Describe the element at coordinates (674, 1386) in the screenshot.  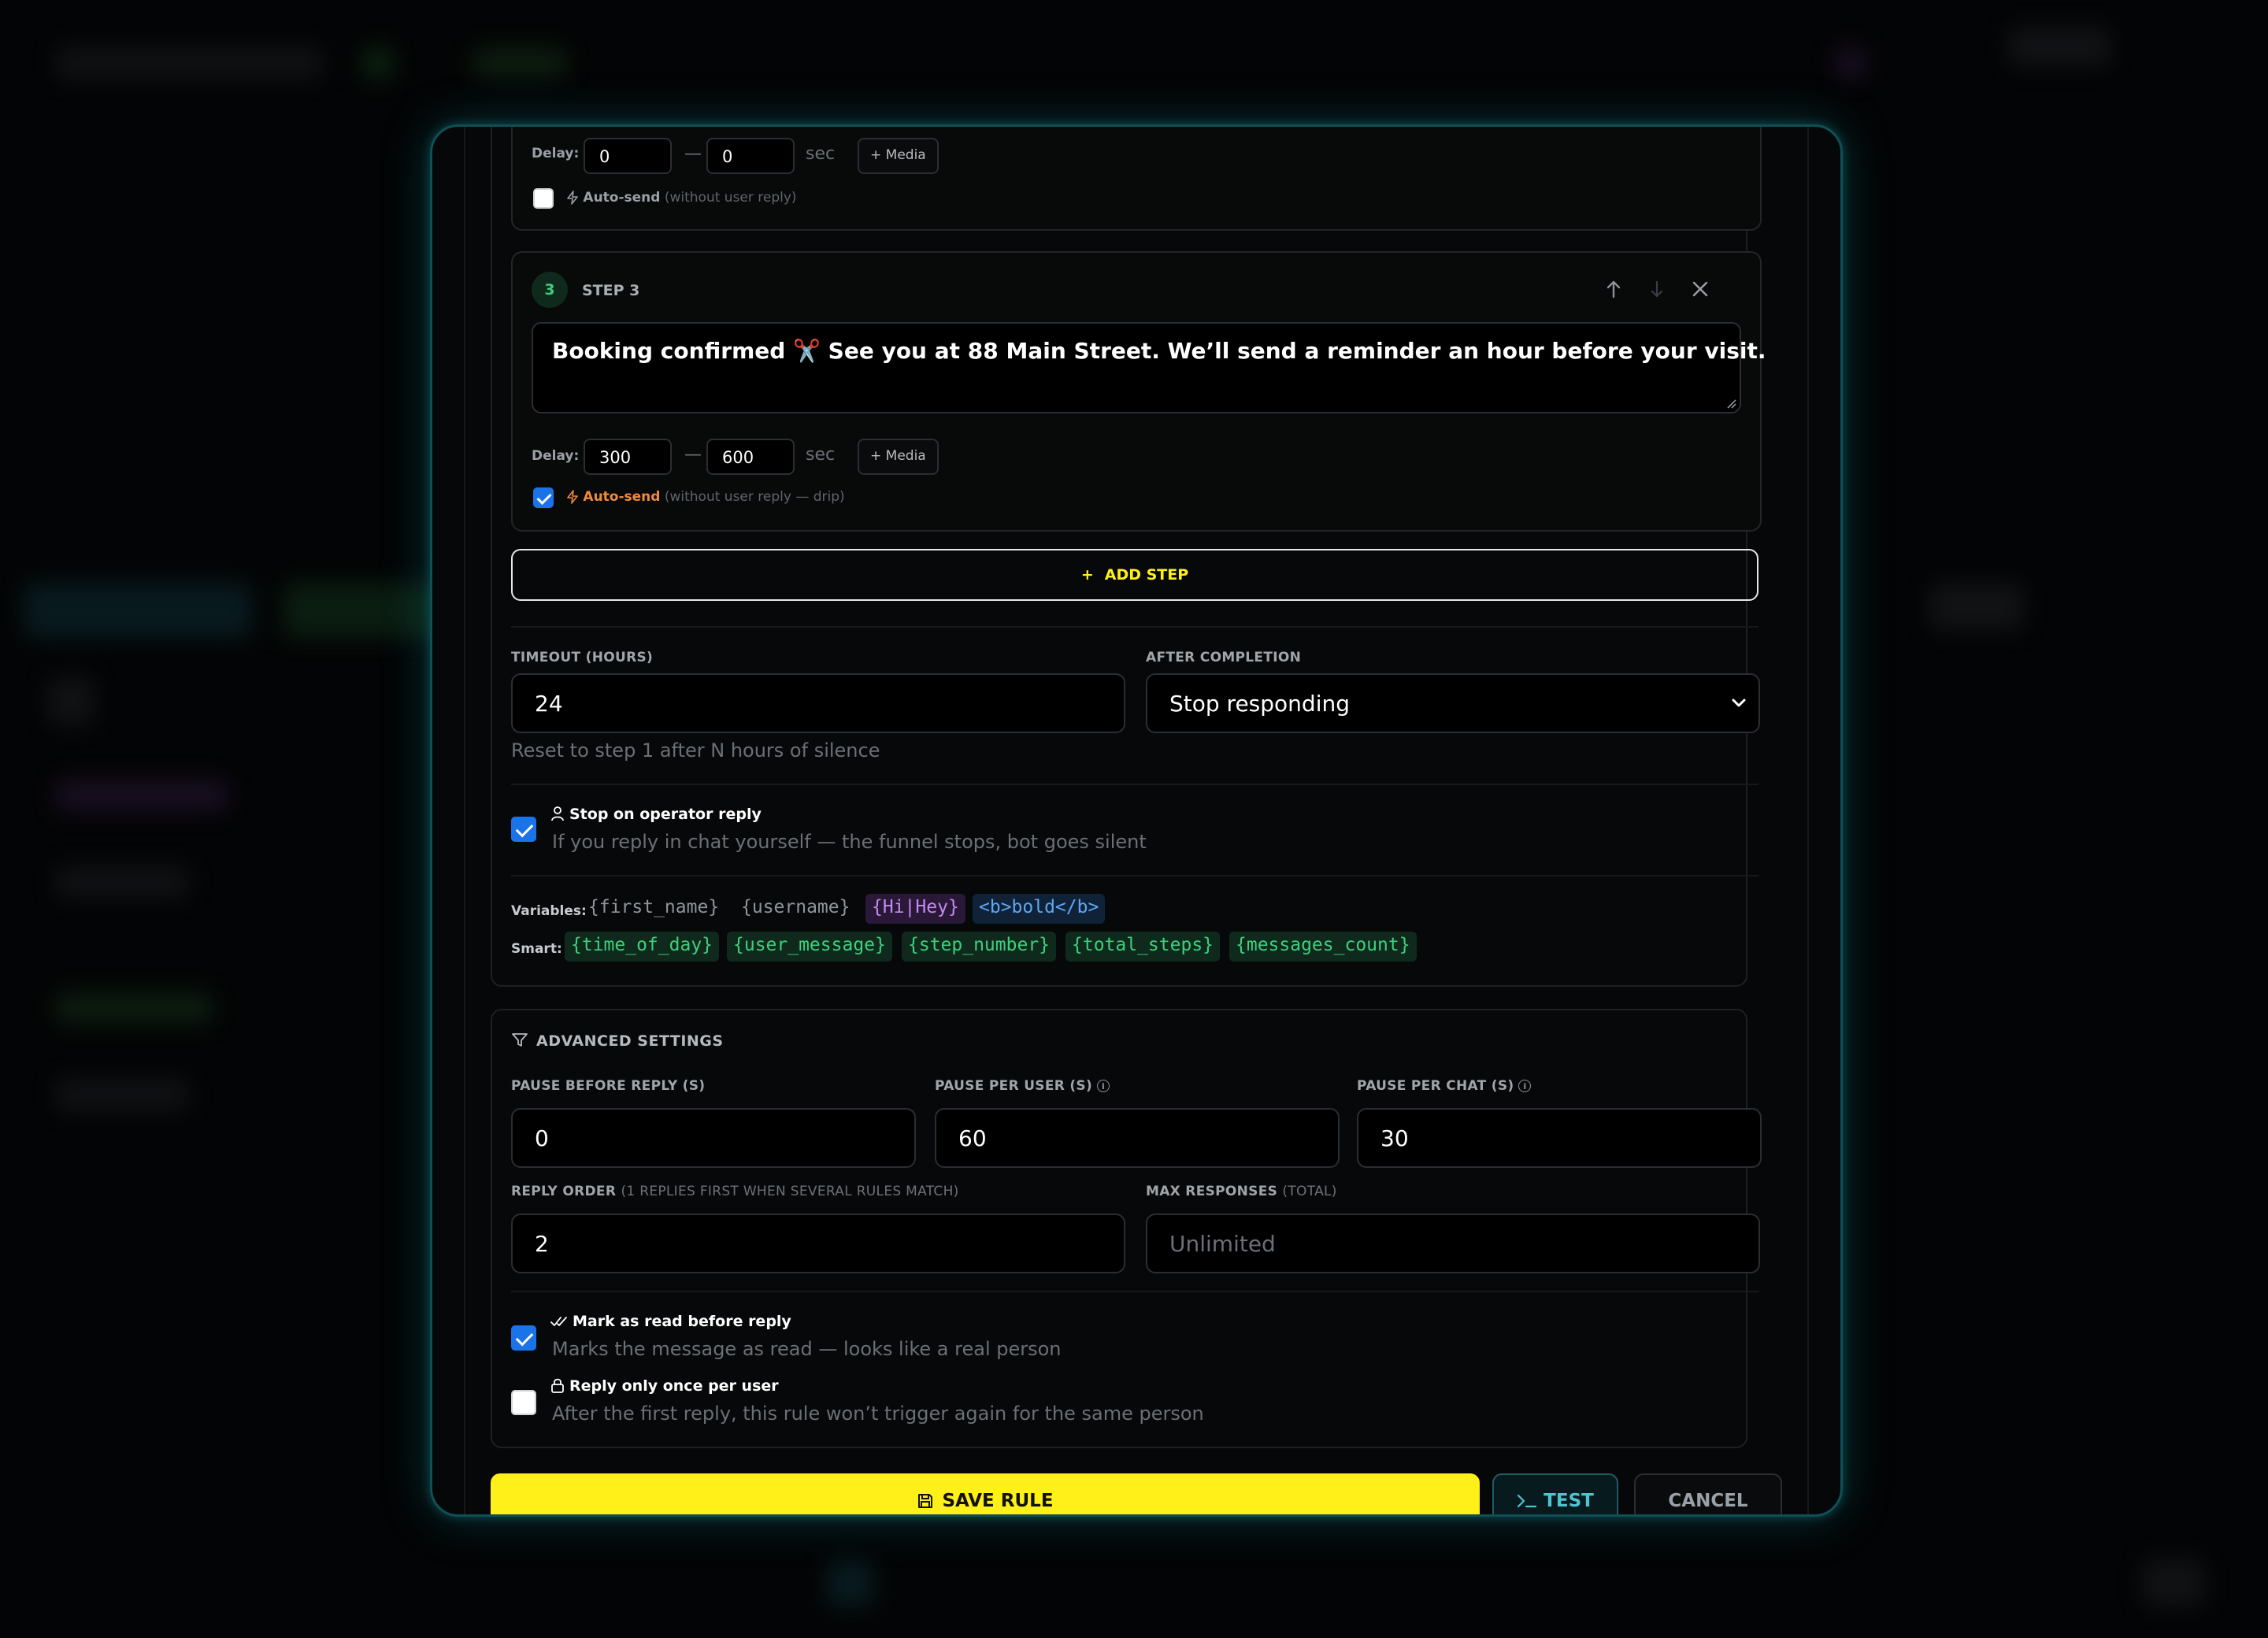
I see `reply-once-title: Reply only once per user` at that location.